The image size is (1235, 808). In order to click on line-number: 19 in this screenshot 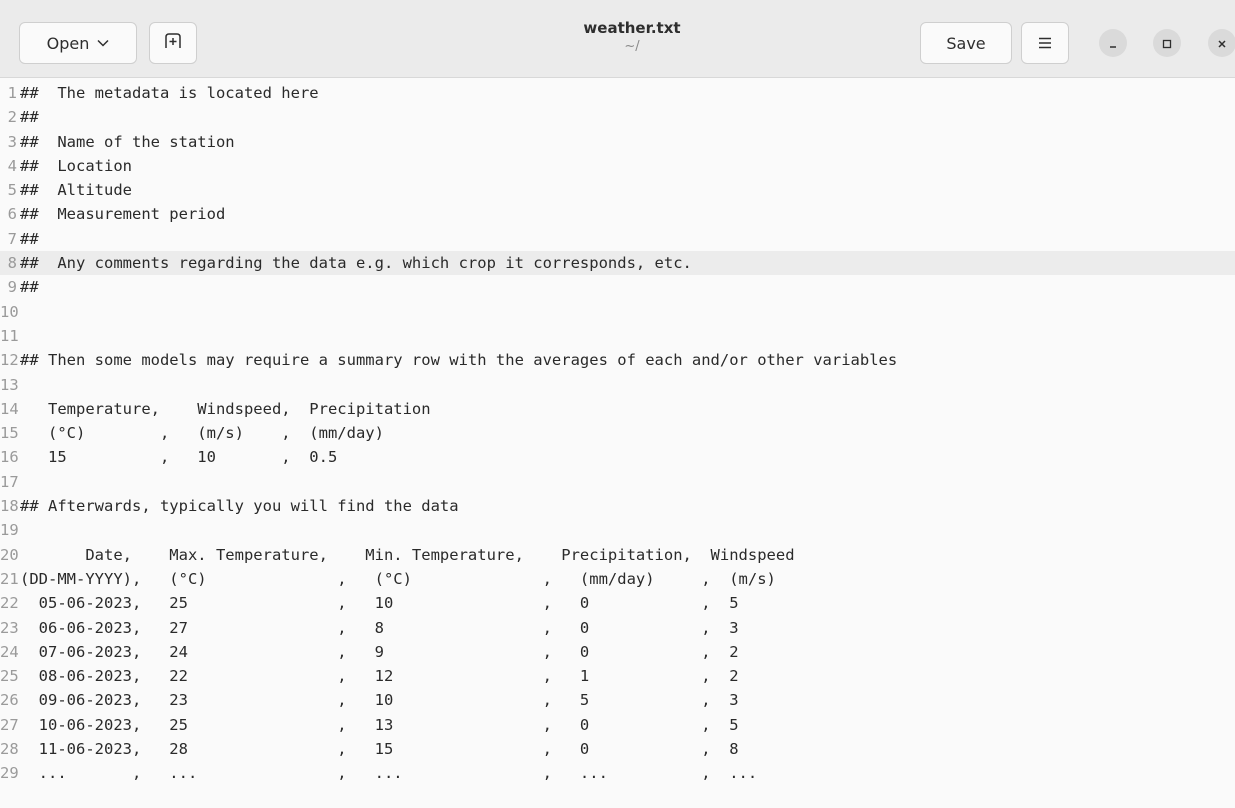, I will do `click(9, 530)`.